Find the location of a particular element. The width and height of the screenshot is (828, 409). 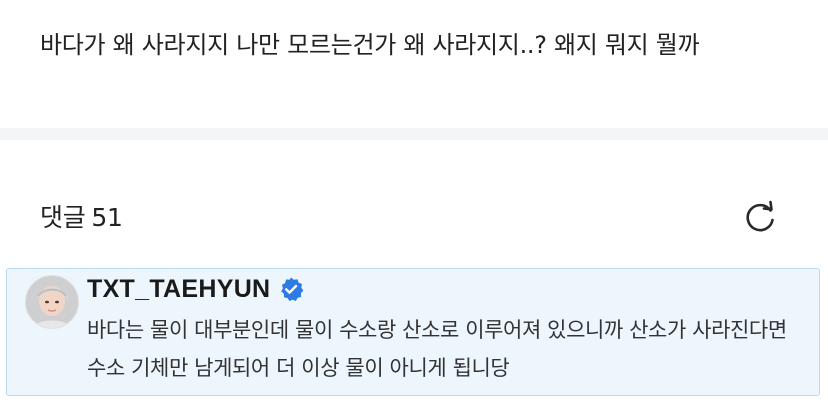

avatar-image is located at coordinates (52, 302).